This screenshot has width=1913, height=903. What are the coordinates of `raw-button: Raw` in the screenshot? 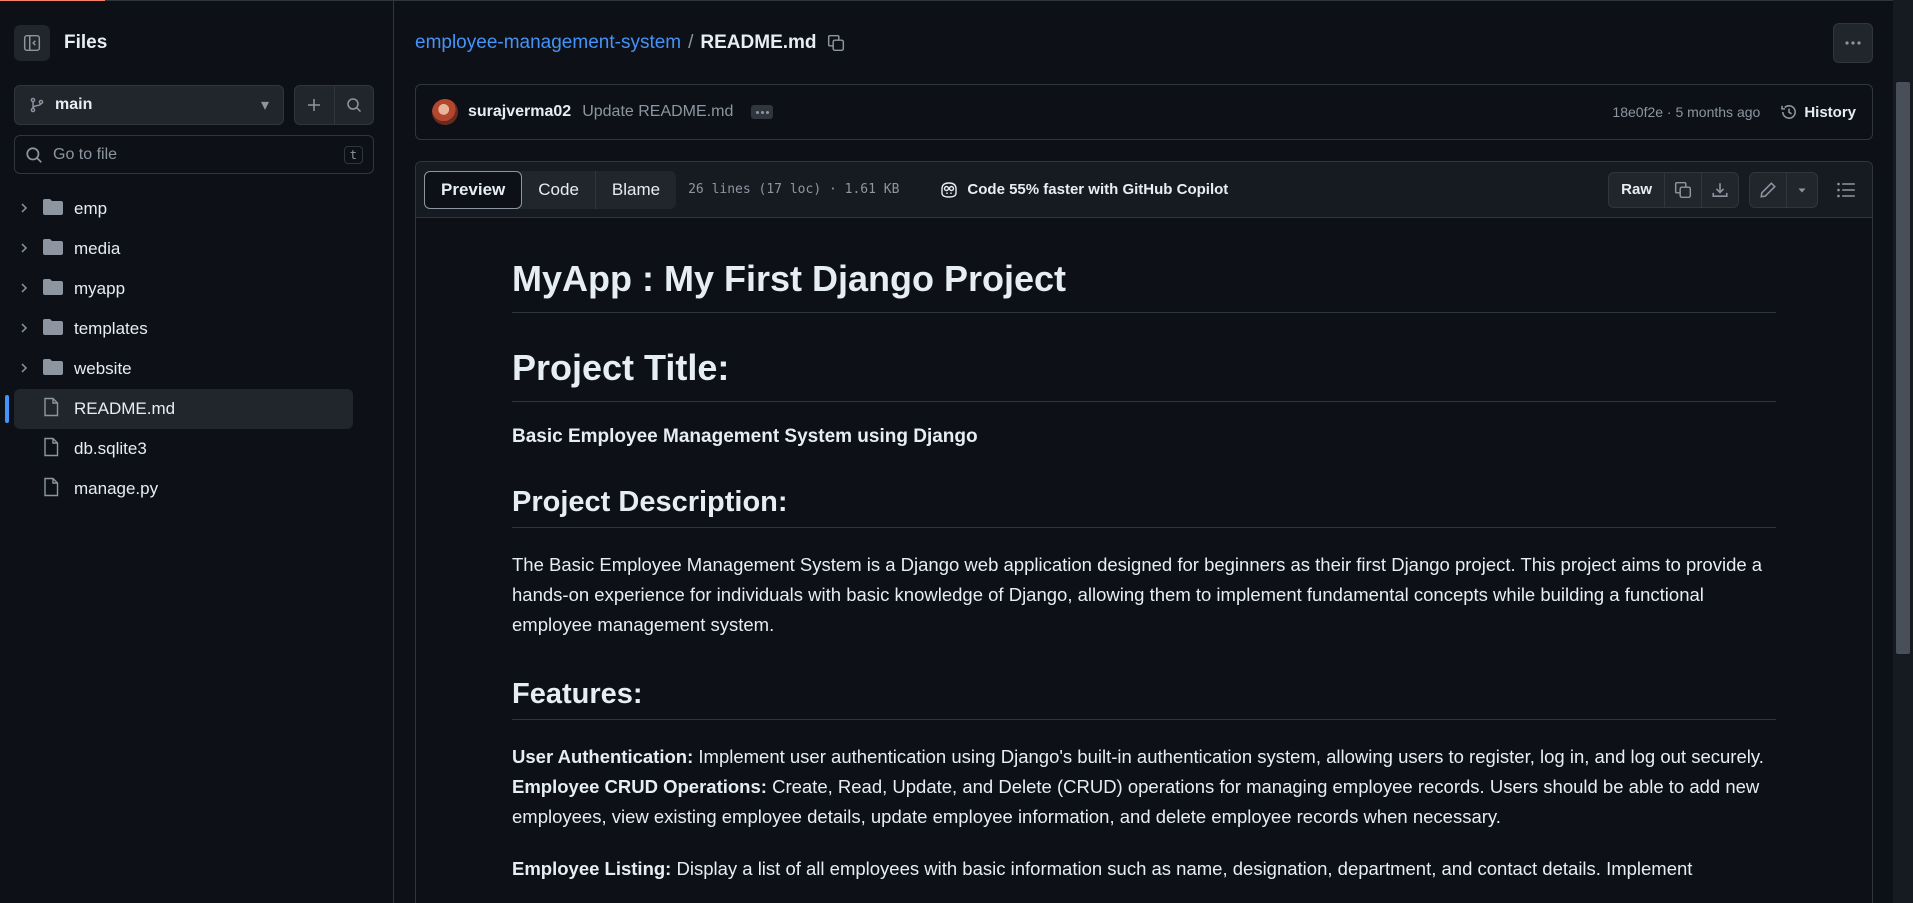 It's located at (1636, 190).